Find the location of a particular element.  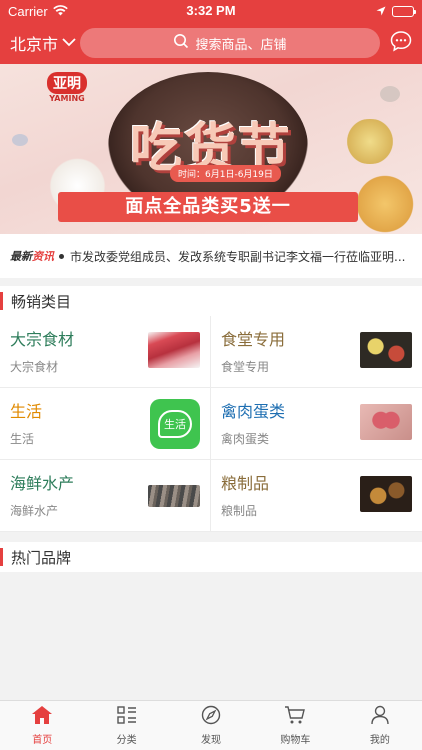

tab-cart: 购物车 is located at coordinates (295, 725).